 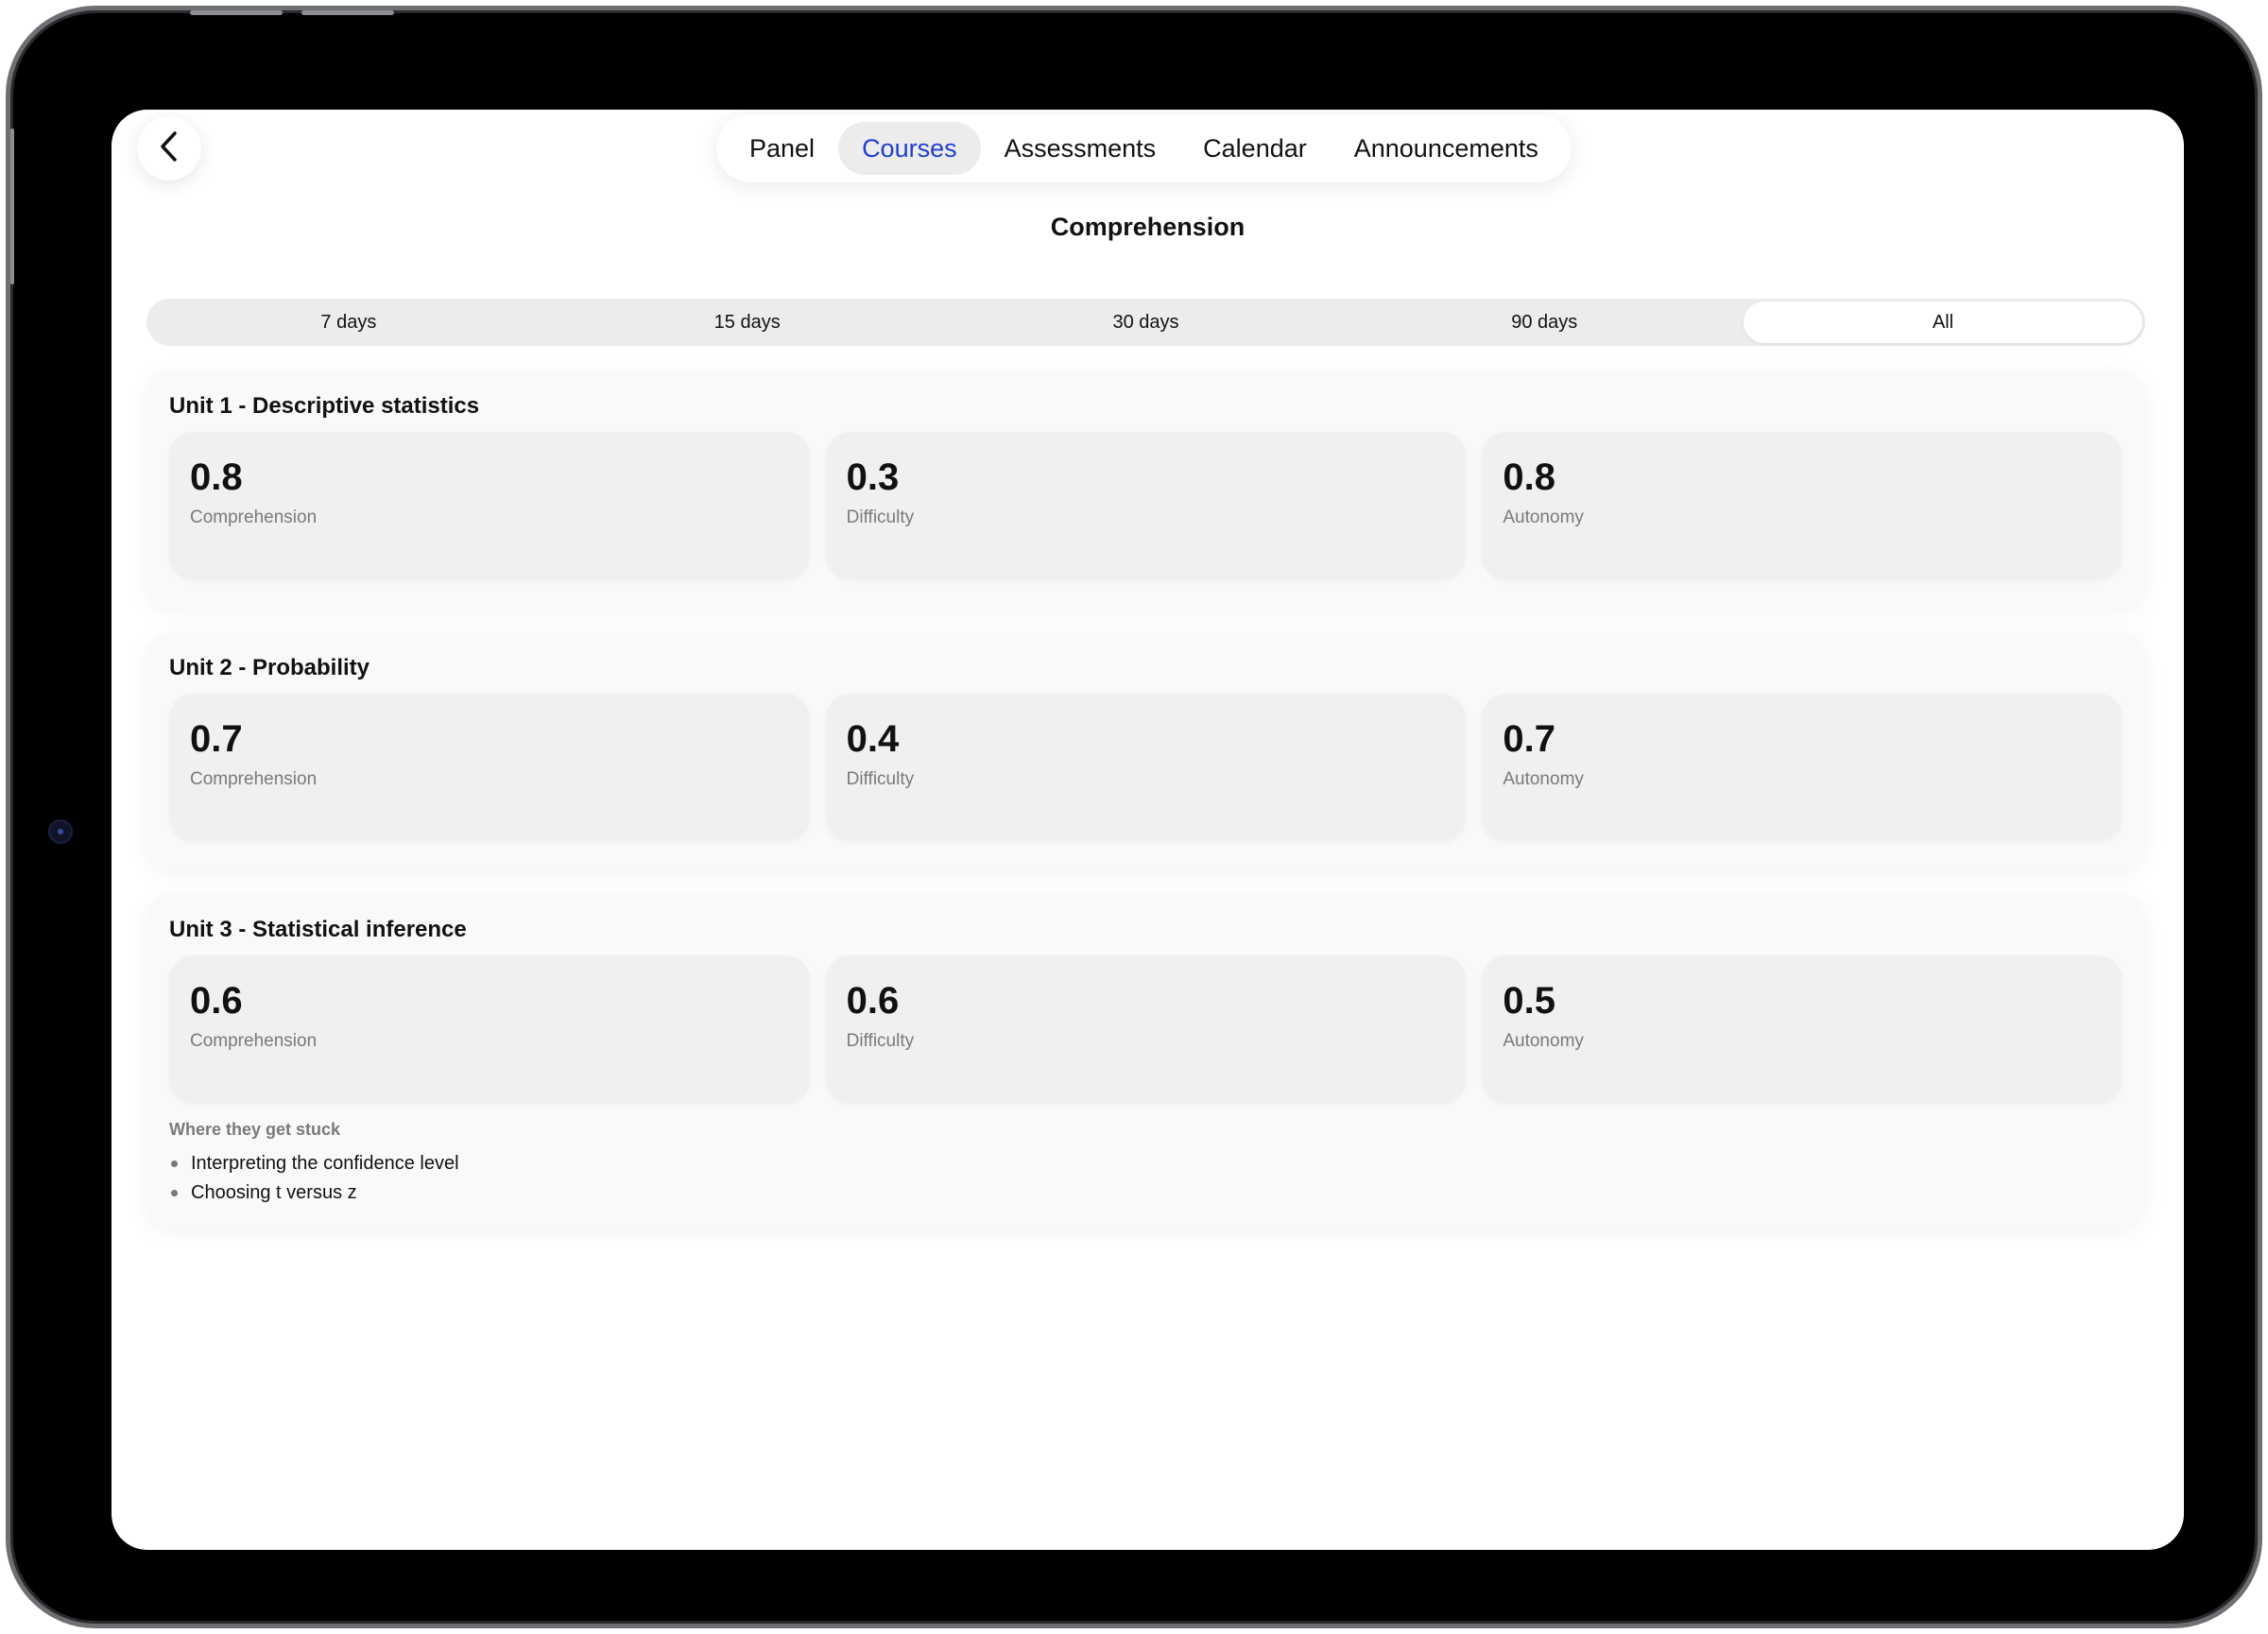 What do you see at coordinates (12, 207) in the screenshot?
I see `power-button` at bounding box center [12, 207].